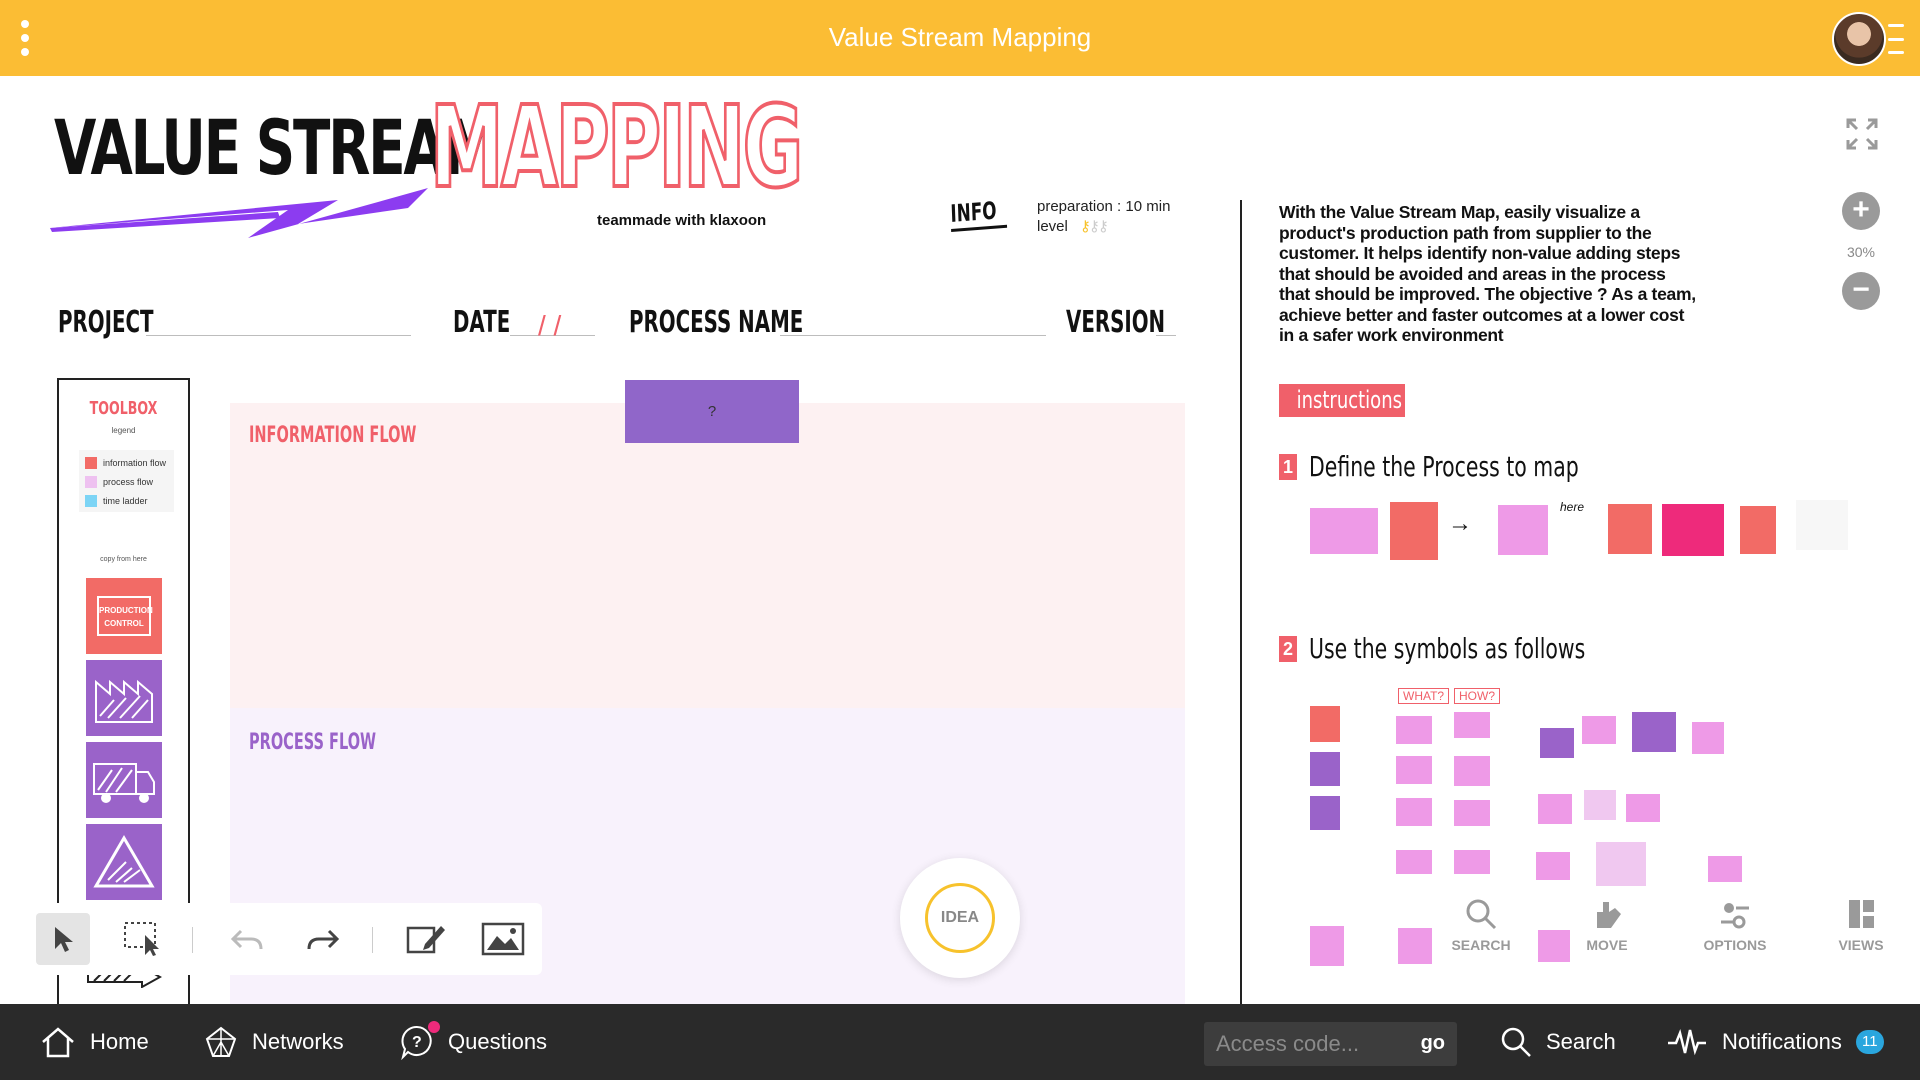 This screenshot has width=1920, height=1080. I want to click on zoom-in-button: +, so click(1861, 211).